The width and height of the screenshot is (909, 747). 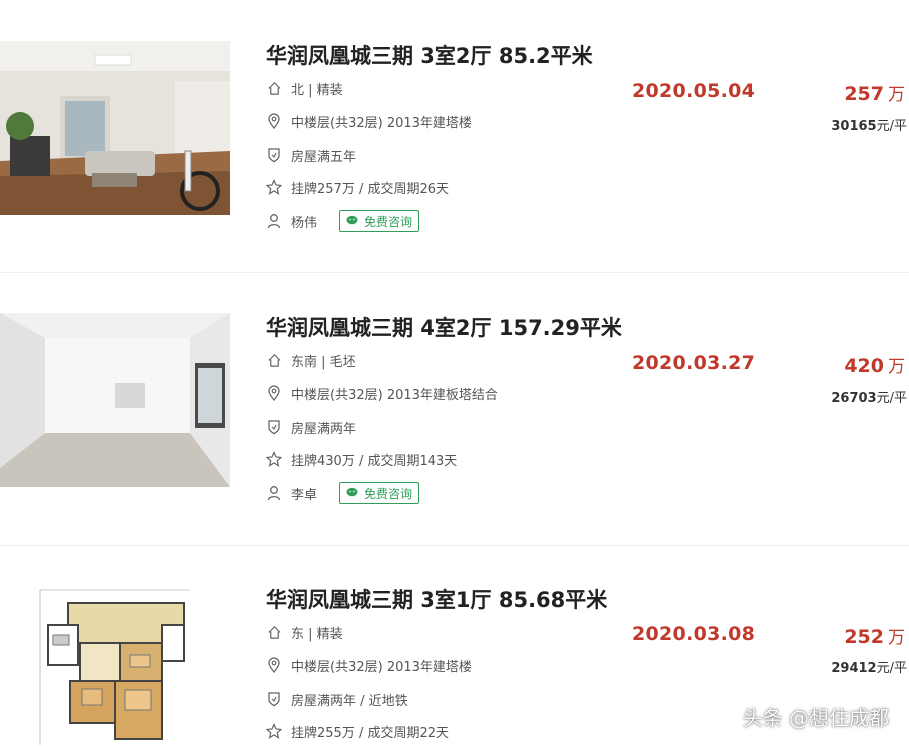 I want to click on listing-info-row: 挂牌430万 / 成交周期143天, so click(x=361, y=459).